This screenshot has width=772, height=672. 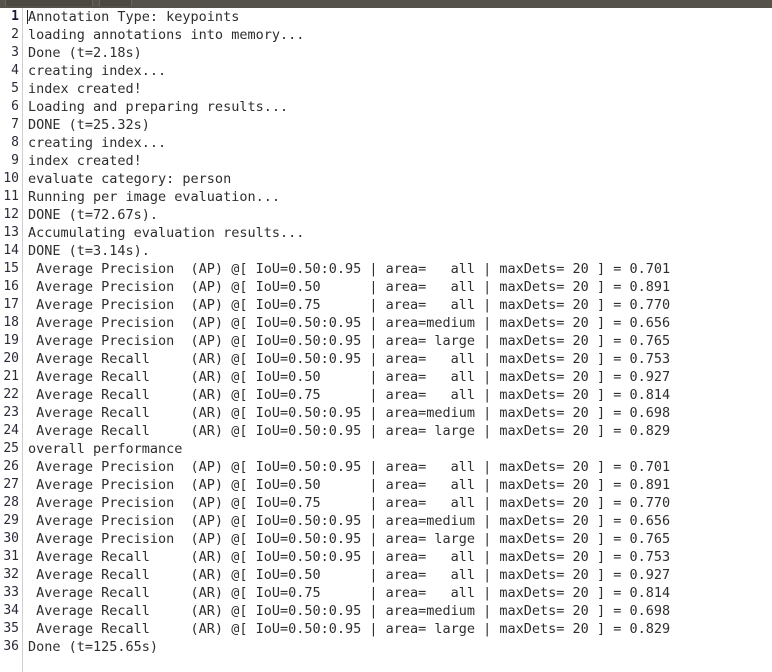 What do you see at coordinates (15, 160) in the screenshot?
I see `line-number: 9` at bounding box center [15, 160].